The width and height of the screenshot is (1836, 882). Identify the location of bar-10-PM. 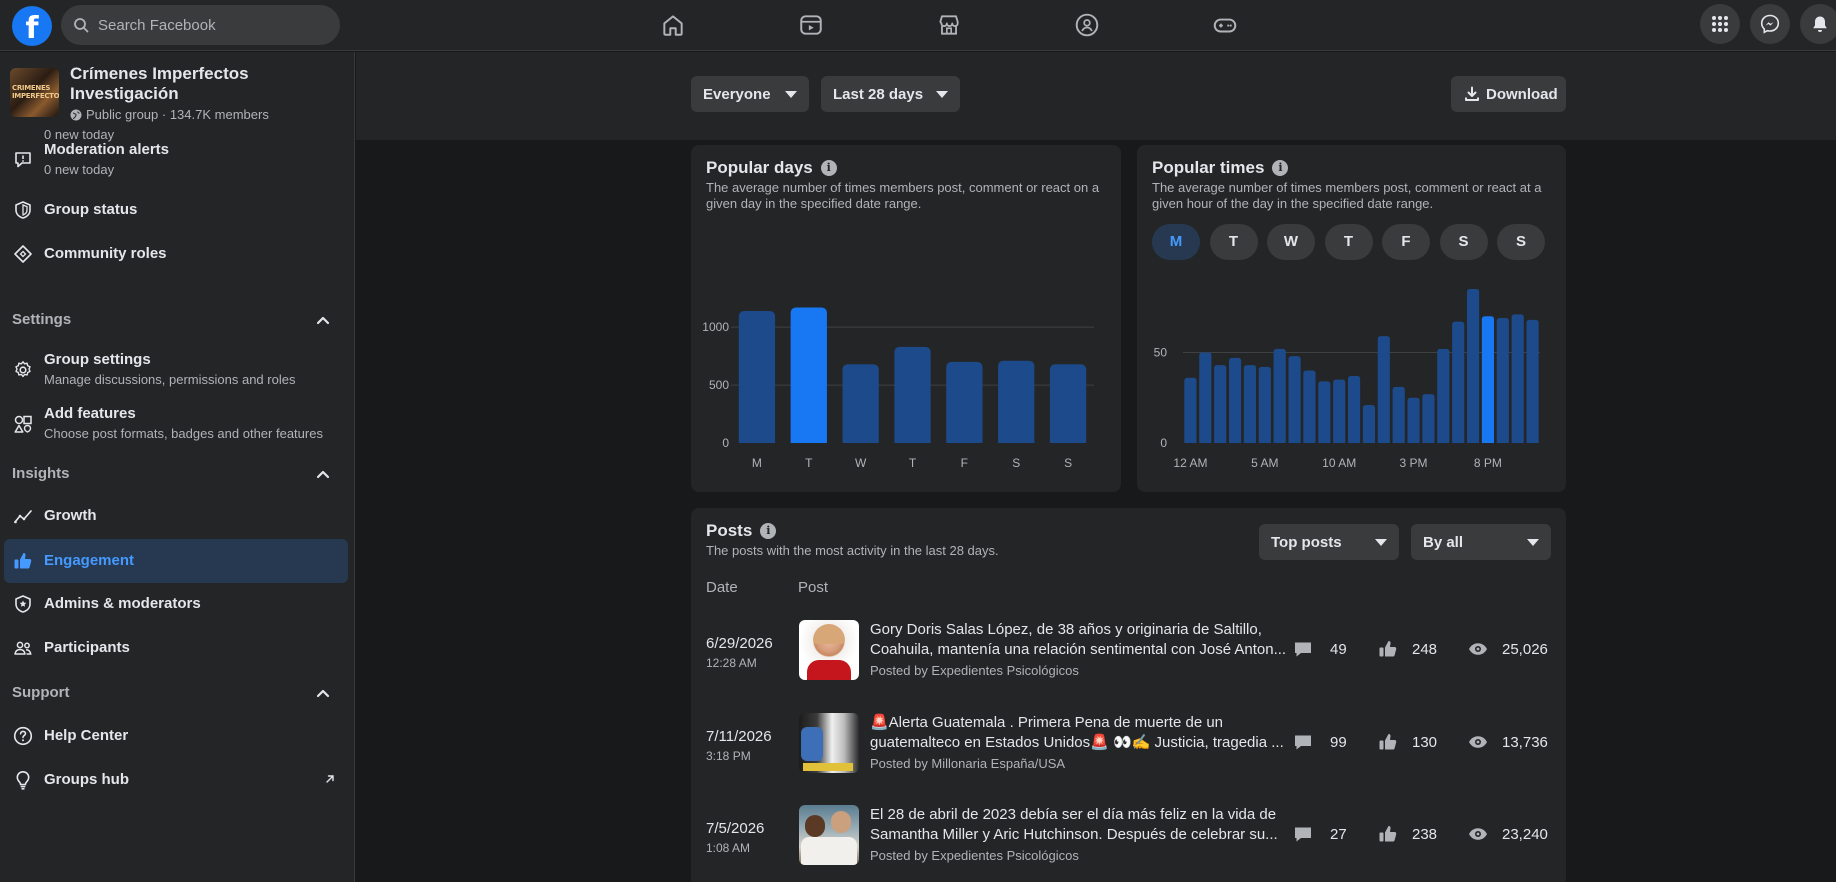
(1517, 378).